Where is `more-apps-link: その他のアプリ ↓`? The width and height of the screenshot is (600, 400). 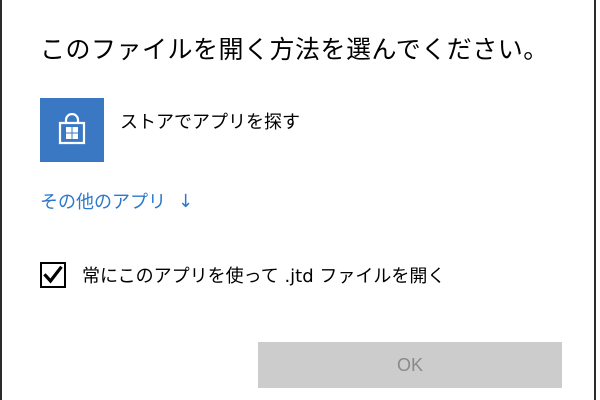 more-apps-link: その他のアプリ ↓ is located at coordinates (116, 201).